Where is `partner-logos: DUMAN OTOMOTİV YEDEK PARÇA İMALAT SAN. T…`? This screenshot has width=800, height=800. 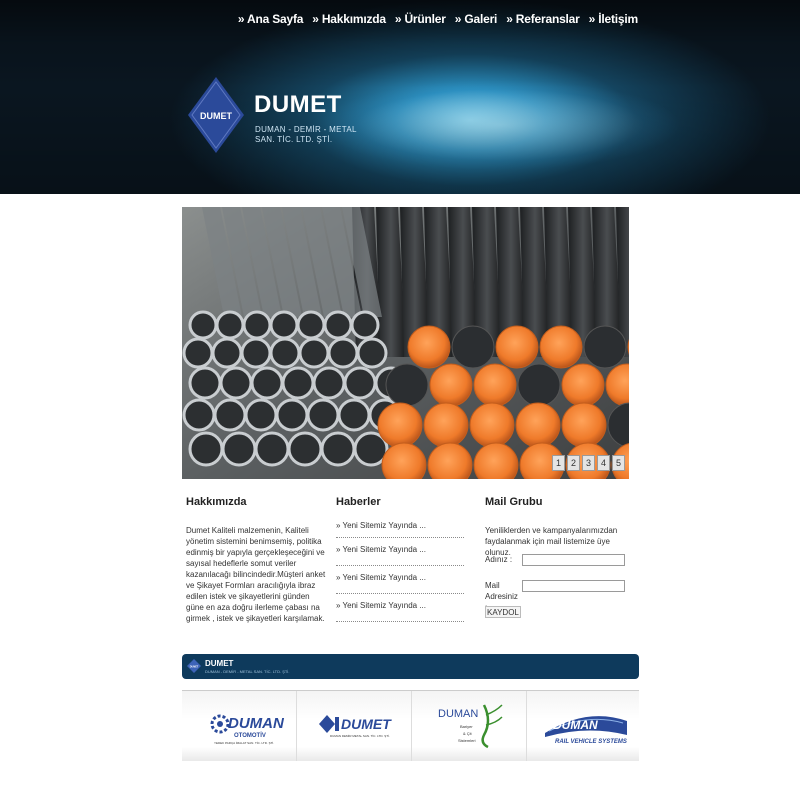 partner-logos: DUMAN OTOMOTİV YEDEK PARÇA İMALAT SAN. T… is located at coordinates (410, 725).